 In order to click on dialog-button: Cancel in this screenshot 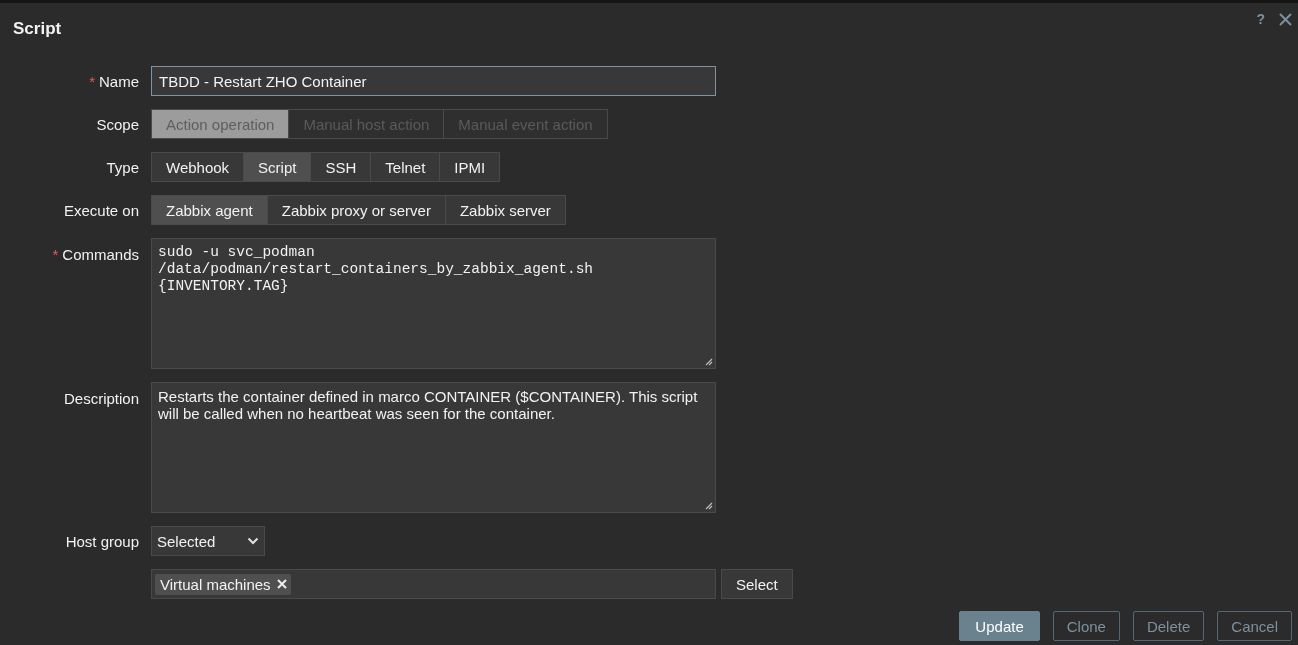, I will do `click(1254, 626)`.